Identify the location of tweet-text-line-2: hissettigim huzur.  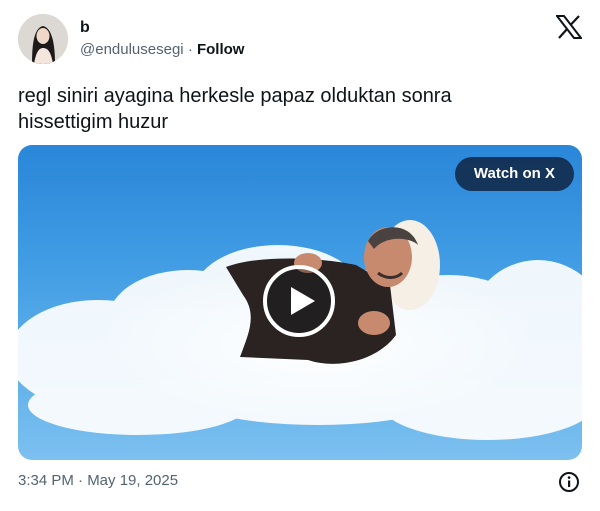
(93, 122).